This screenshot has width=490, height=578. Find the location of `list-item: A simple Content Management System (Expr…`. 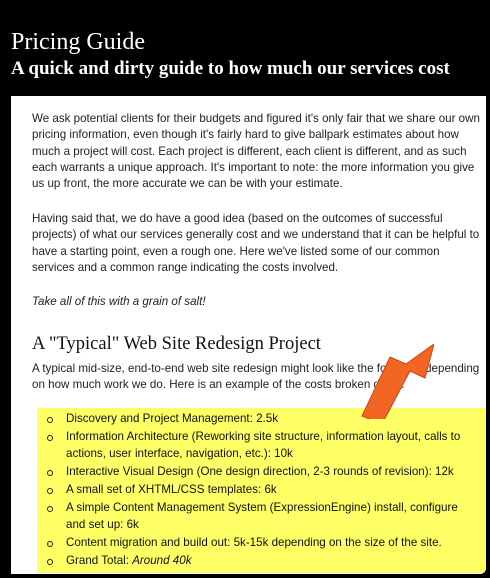

list-item: A simple Content Management System (Expr… is located at coordinates (263, 516).